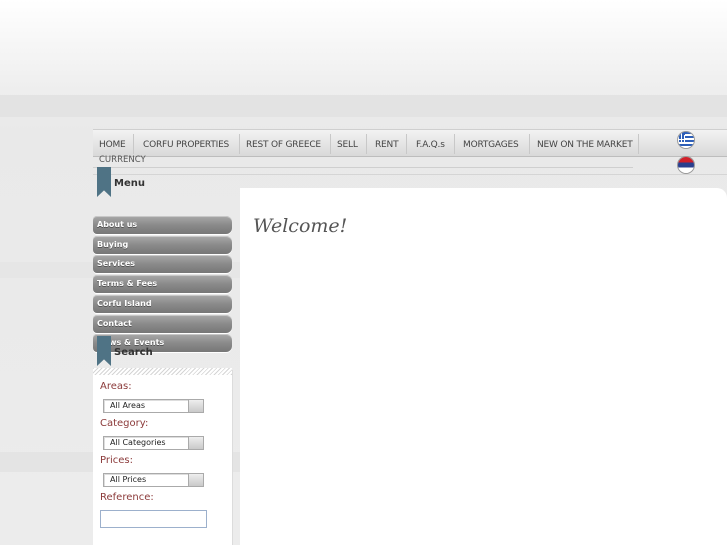 The image size is (727, 545). Describe the element at coordinates (162, 225) in the screenshot. I see `menu-item-about-us: About us` at that location.